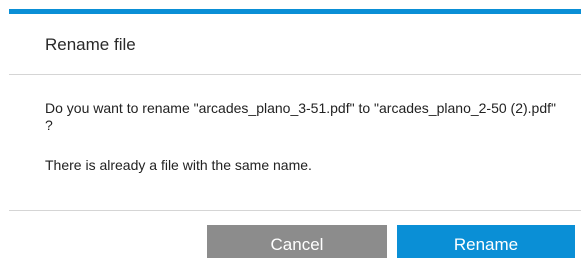 This screenshot has height=258, width=581. I want to click on dialog-accent-bar, so click(295, 11).